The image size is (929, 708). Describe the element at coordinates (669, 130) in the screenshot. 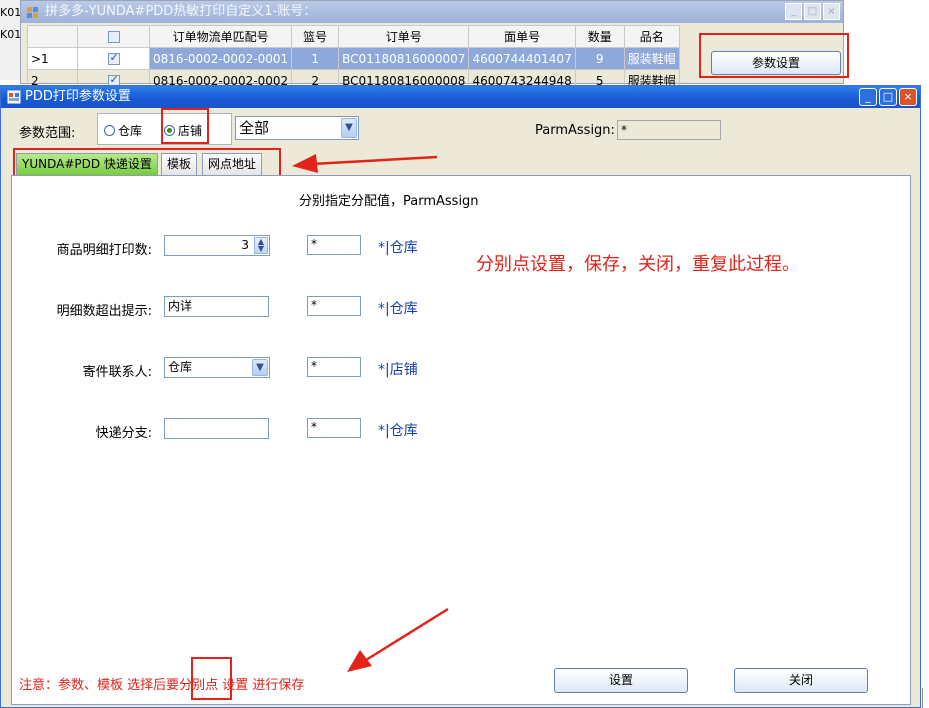

I see `parm-assign-field: *` at that location.